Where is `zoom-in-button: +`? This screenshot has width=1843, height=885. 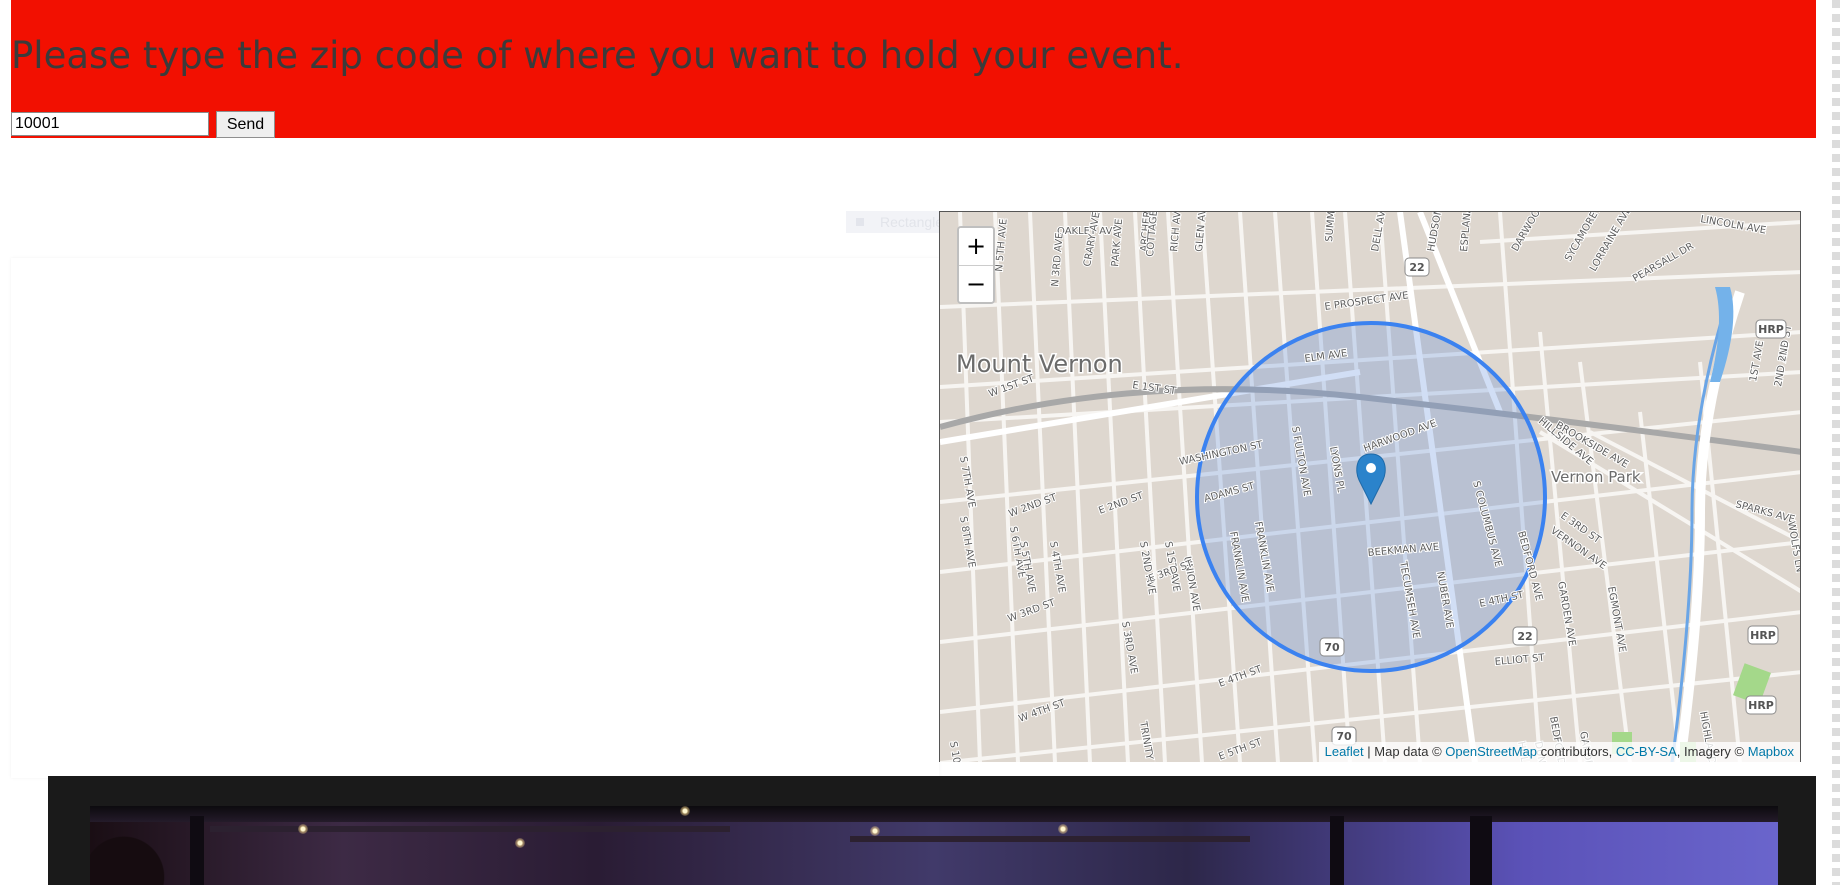 zoom-in-button: + is located at coordinates (976, 247).